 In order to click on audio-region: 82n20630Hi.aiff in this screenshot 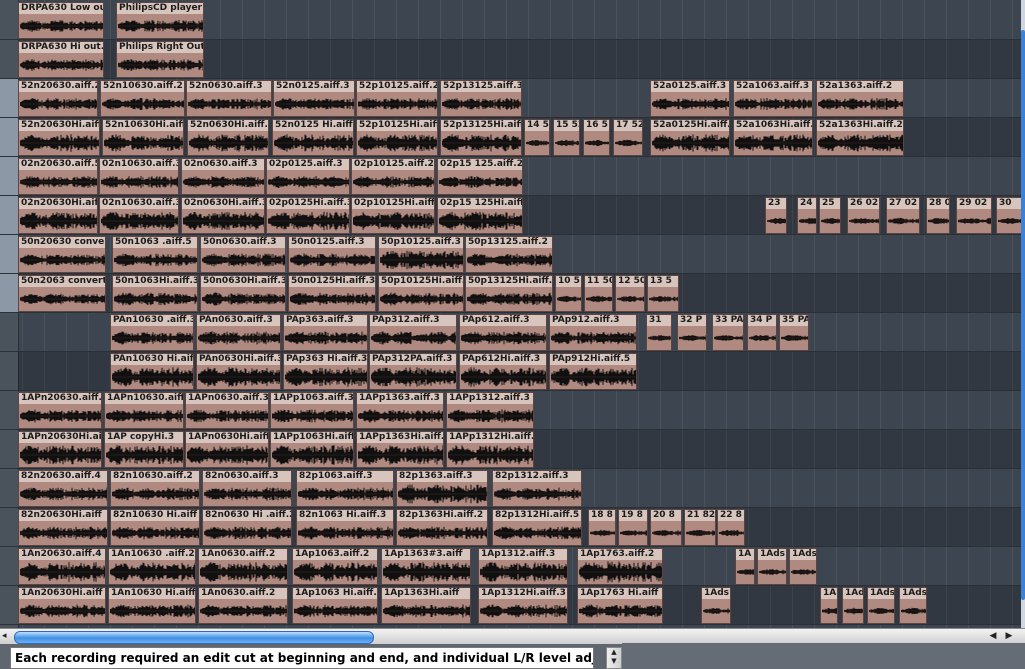, I will do `click(63, 527)`.